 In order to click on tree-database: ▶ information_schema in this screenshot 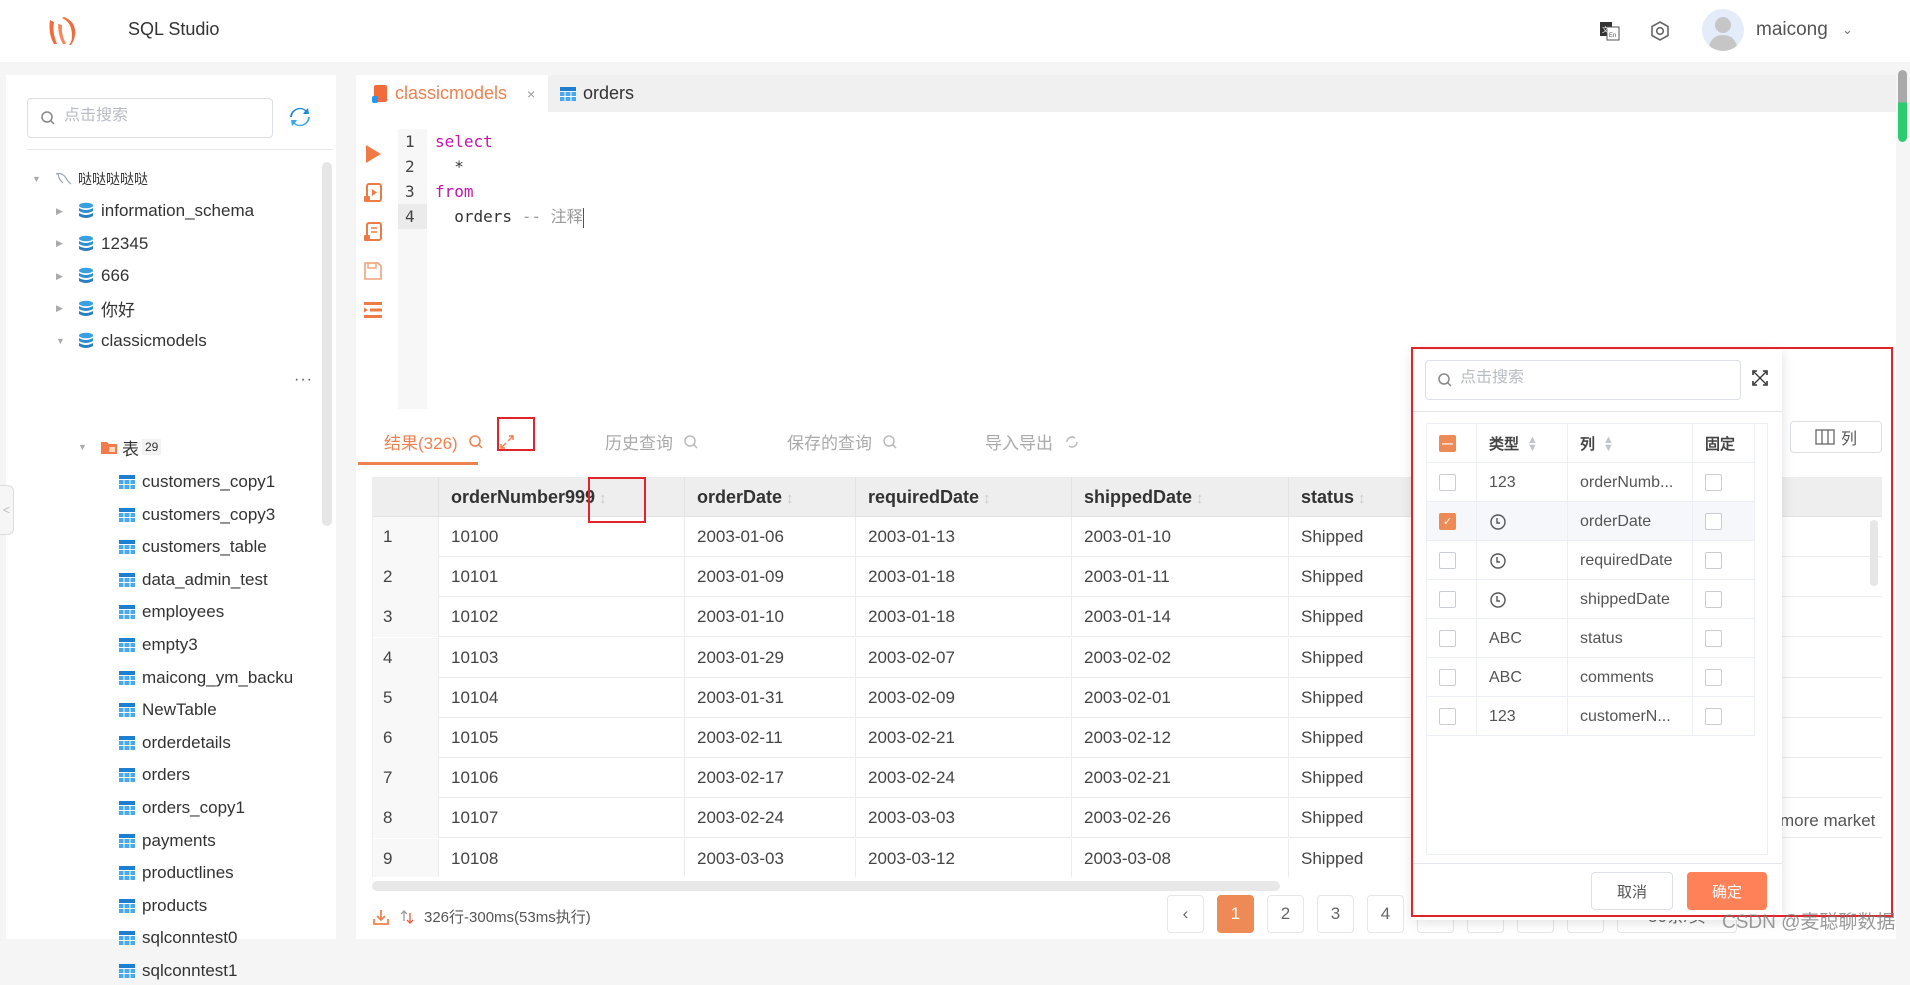, I will do `click(155, 211)`.